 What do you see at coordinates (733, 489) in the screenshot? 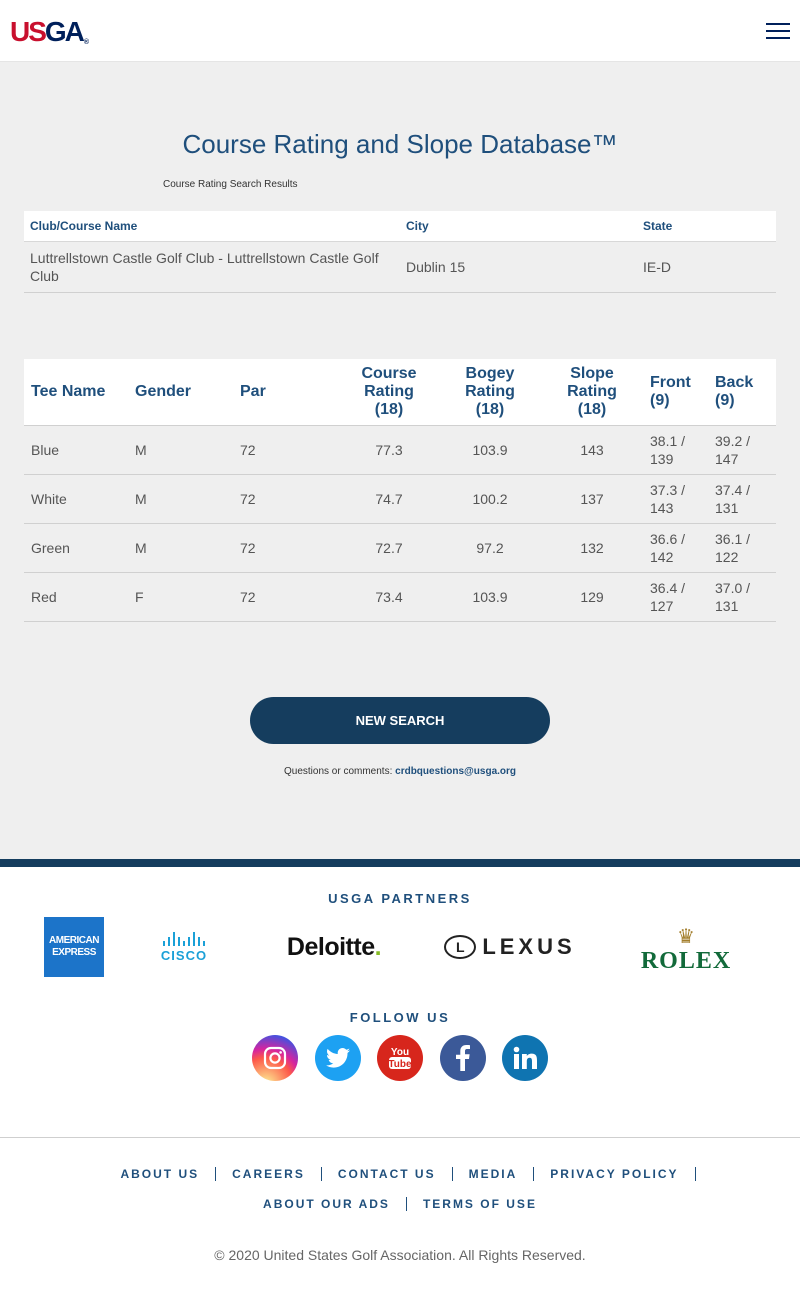
I see `cell-line: 37.4 /` at bounding box center [733, 489].